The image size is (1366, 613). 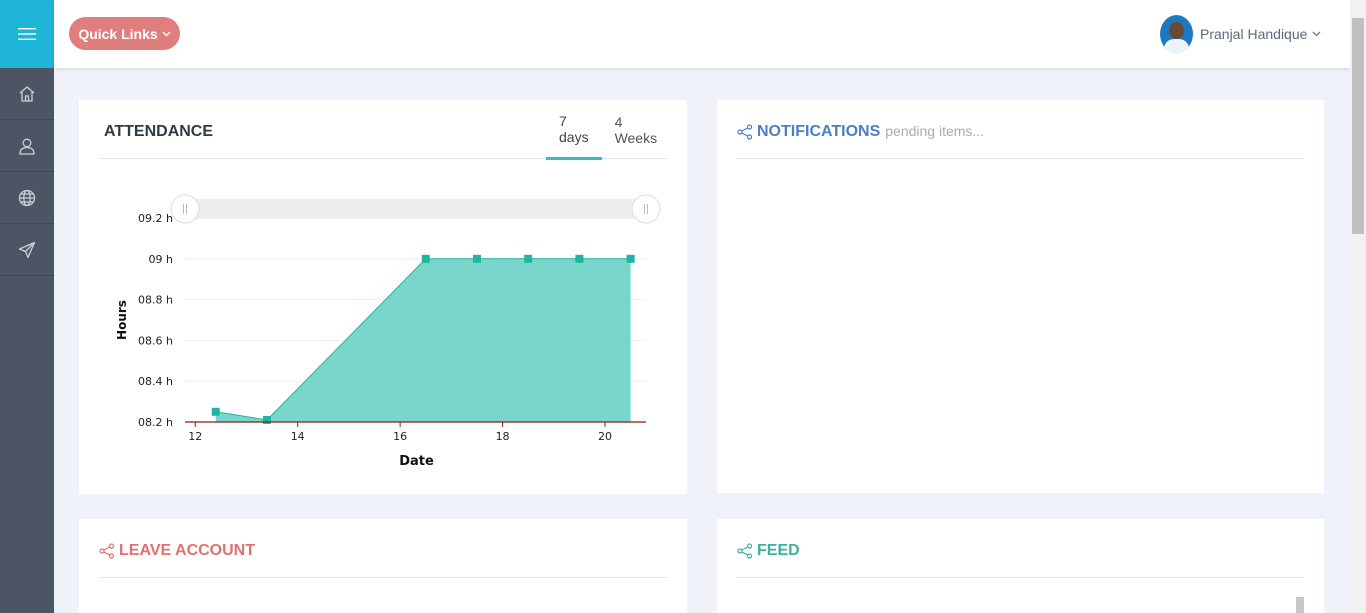 What do you see at coordinates (298, 436) in the screenshot?
I see `x-tick-label: 14` at bounding box center [298, 436].